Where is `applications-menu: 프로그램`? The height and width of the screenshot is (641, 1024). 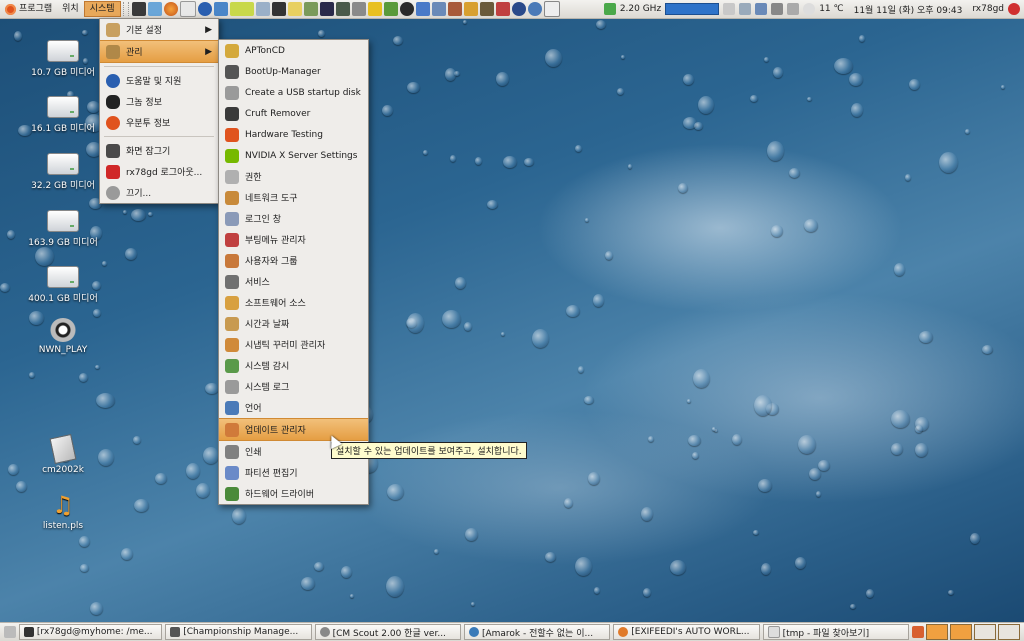
applications-menu: 프로그램 is located at coordinates (28, 9).